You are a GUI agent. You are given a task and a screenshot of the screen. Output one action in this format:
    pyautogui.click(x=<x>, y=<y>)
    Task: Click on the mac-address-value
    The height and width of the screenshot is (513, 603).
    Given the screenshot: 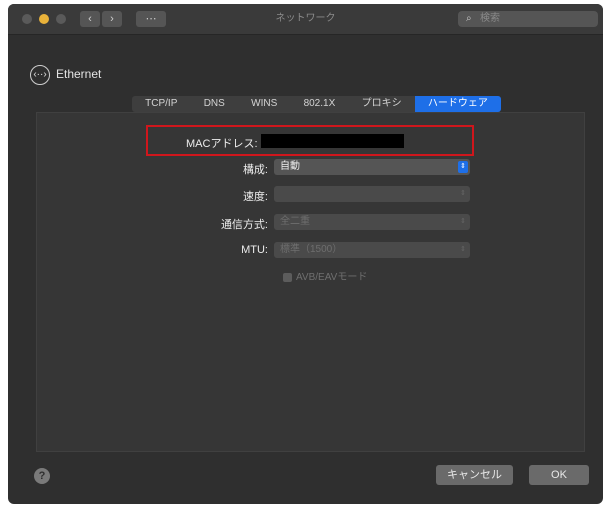 What is the action you would take?
    pyautogui.click(x=332, y=141)
    